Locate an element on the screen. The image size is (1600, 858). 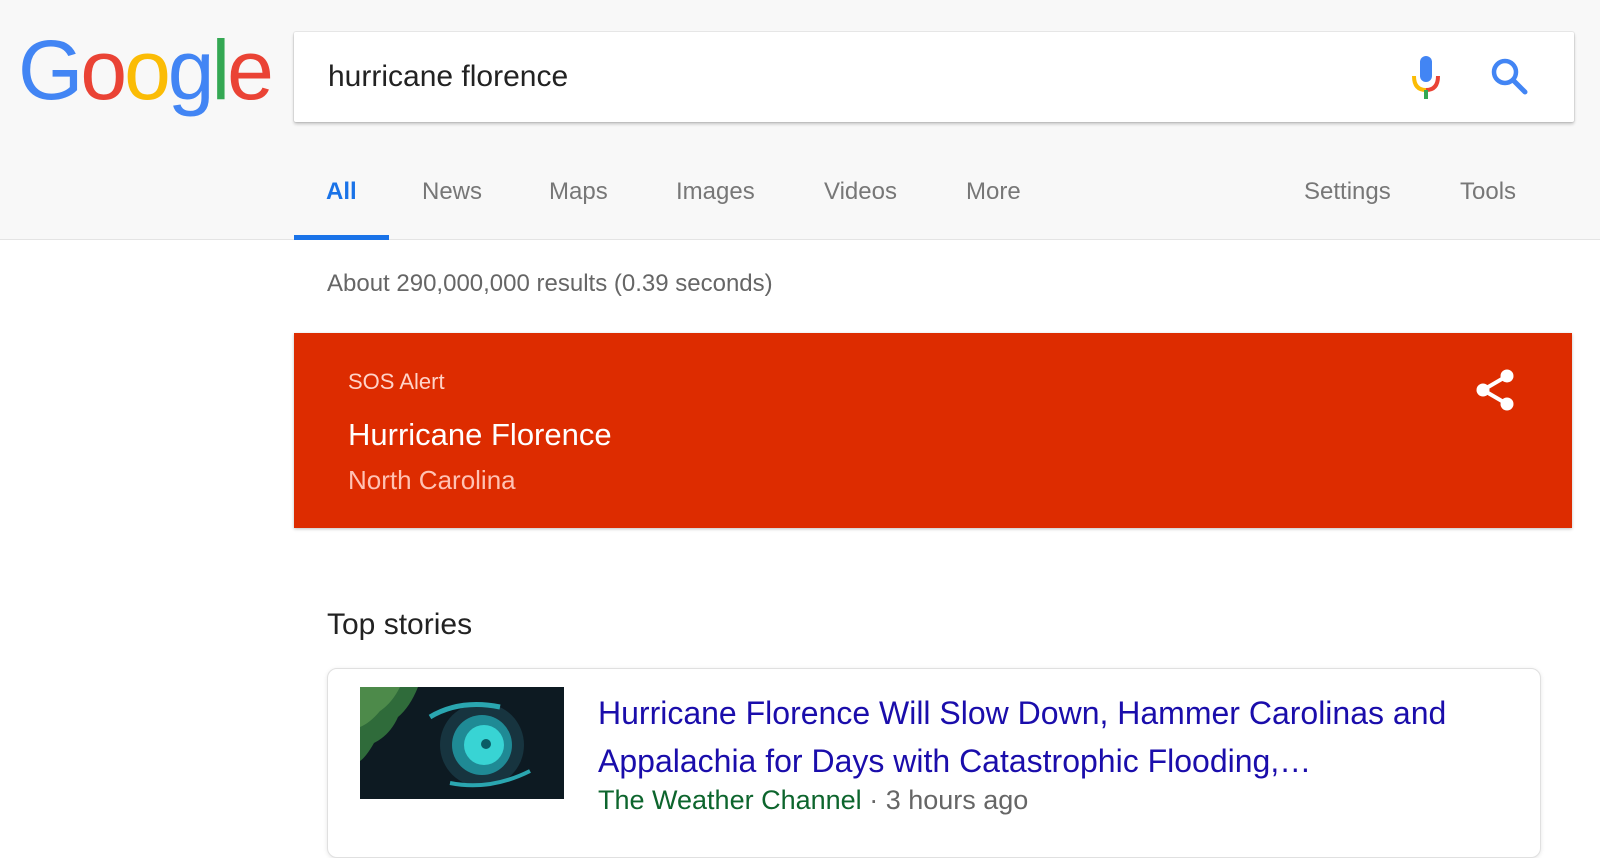
logo-letter-o2: o is located at coordinates (147, 70).